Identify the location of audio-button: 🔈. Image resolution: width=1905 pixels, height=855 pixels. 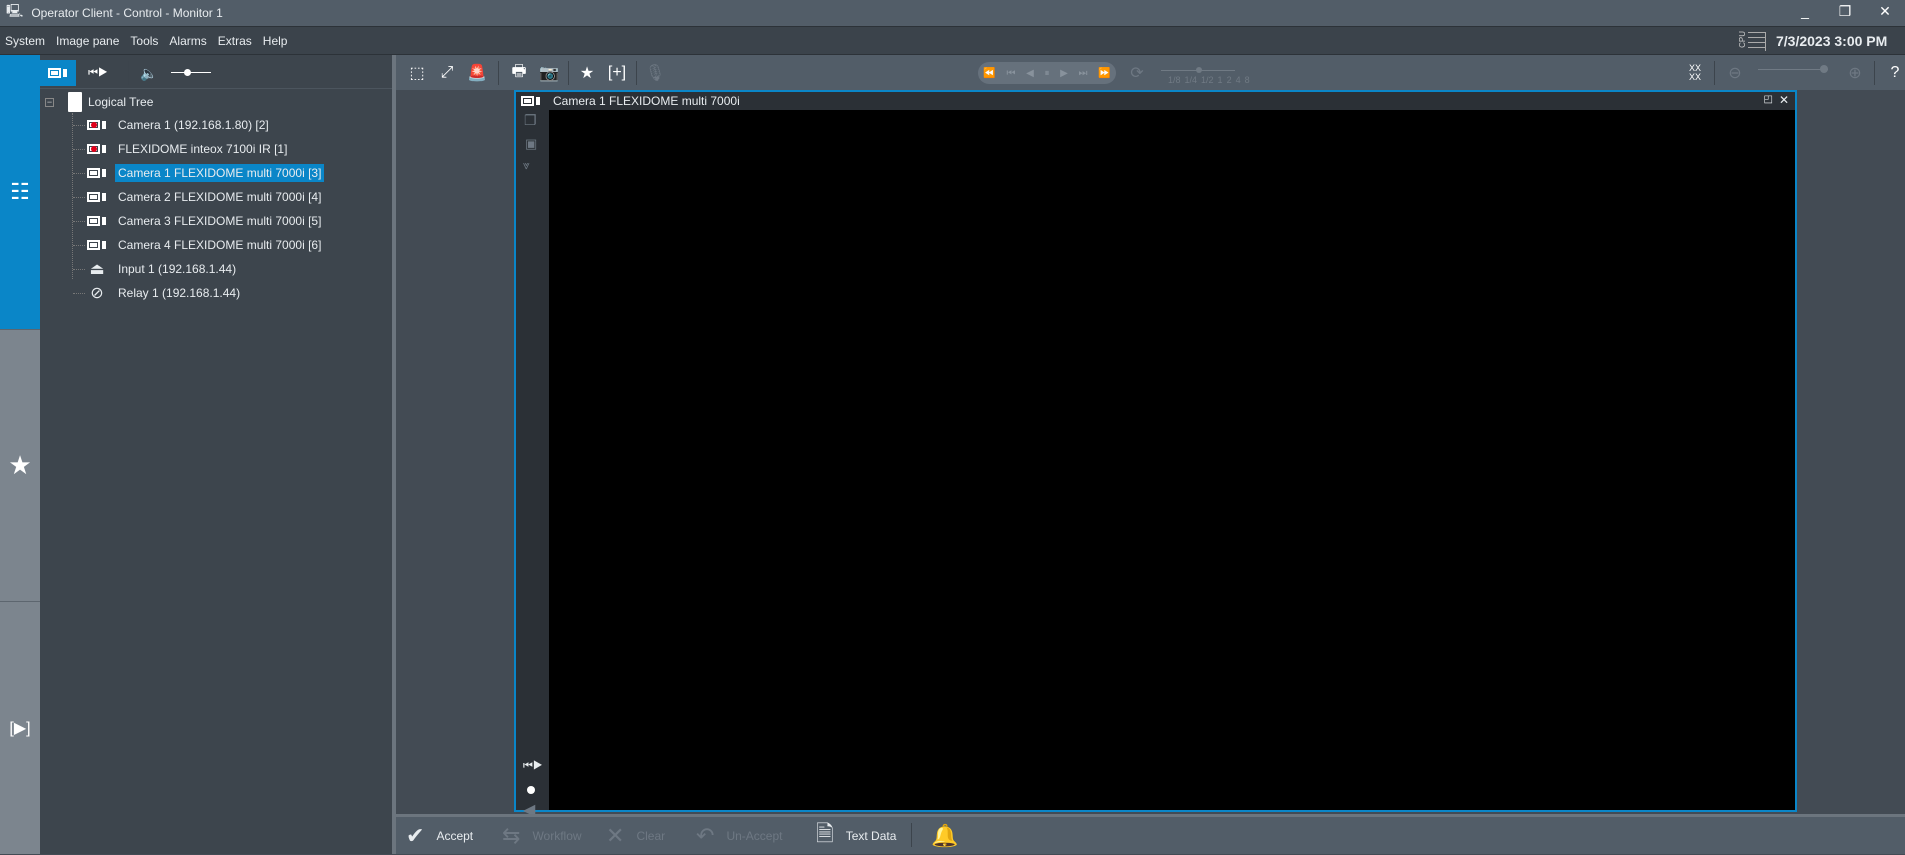
(149, 73).